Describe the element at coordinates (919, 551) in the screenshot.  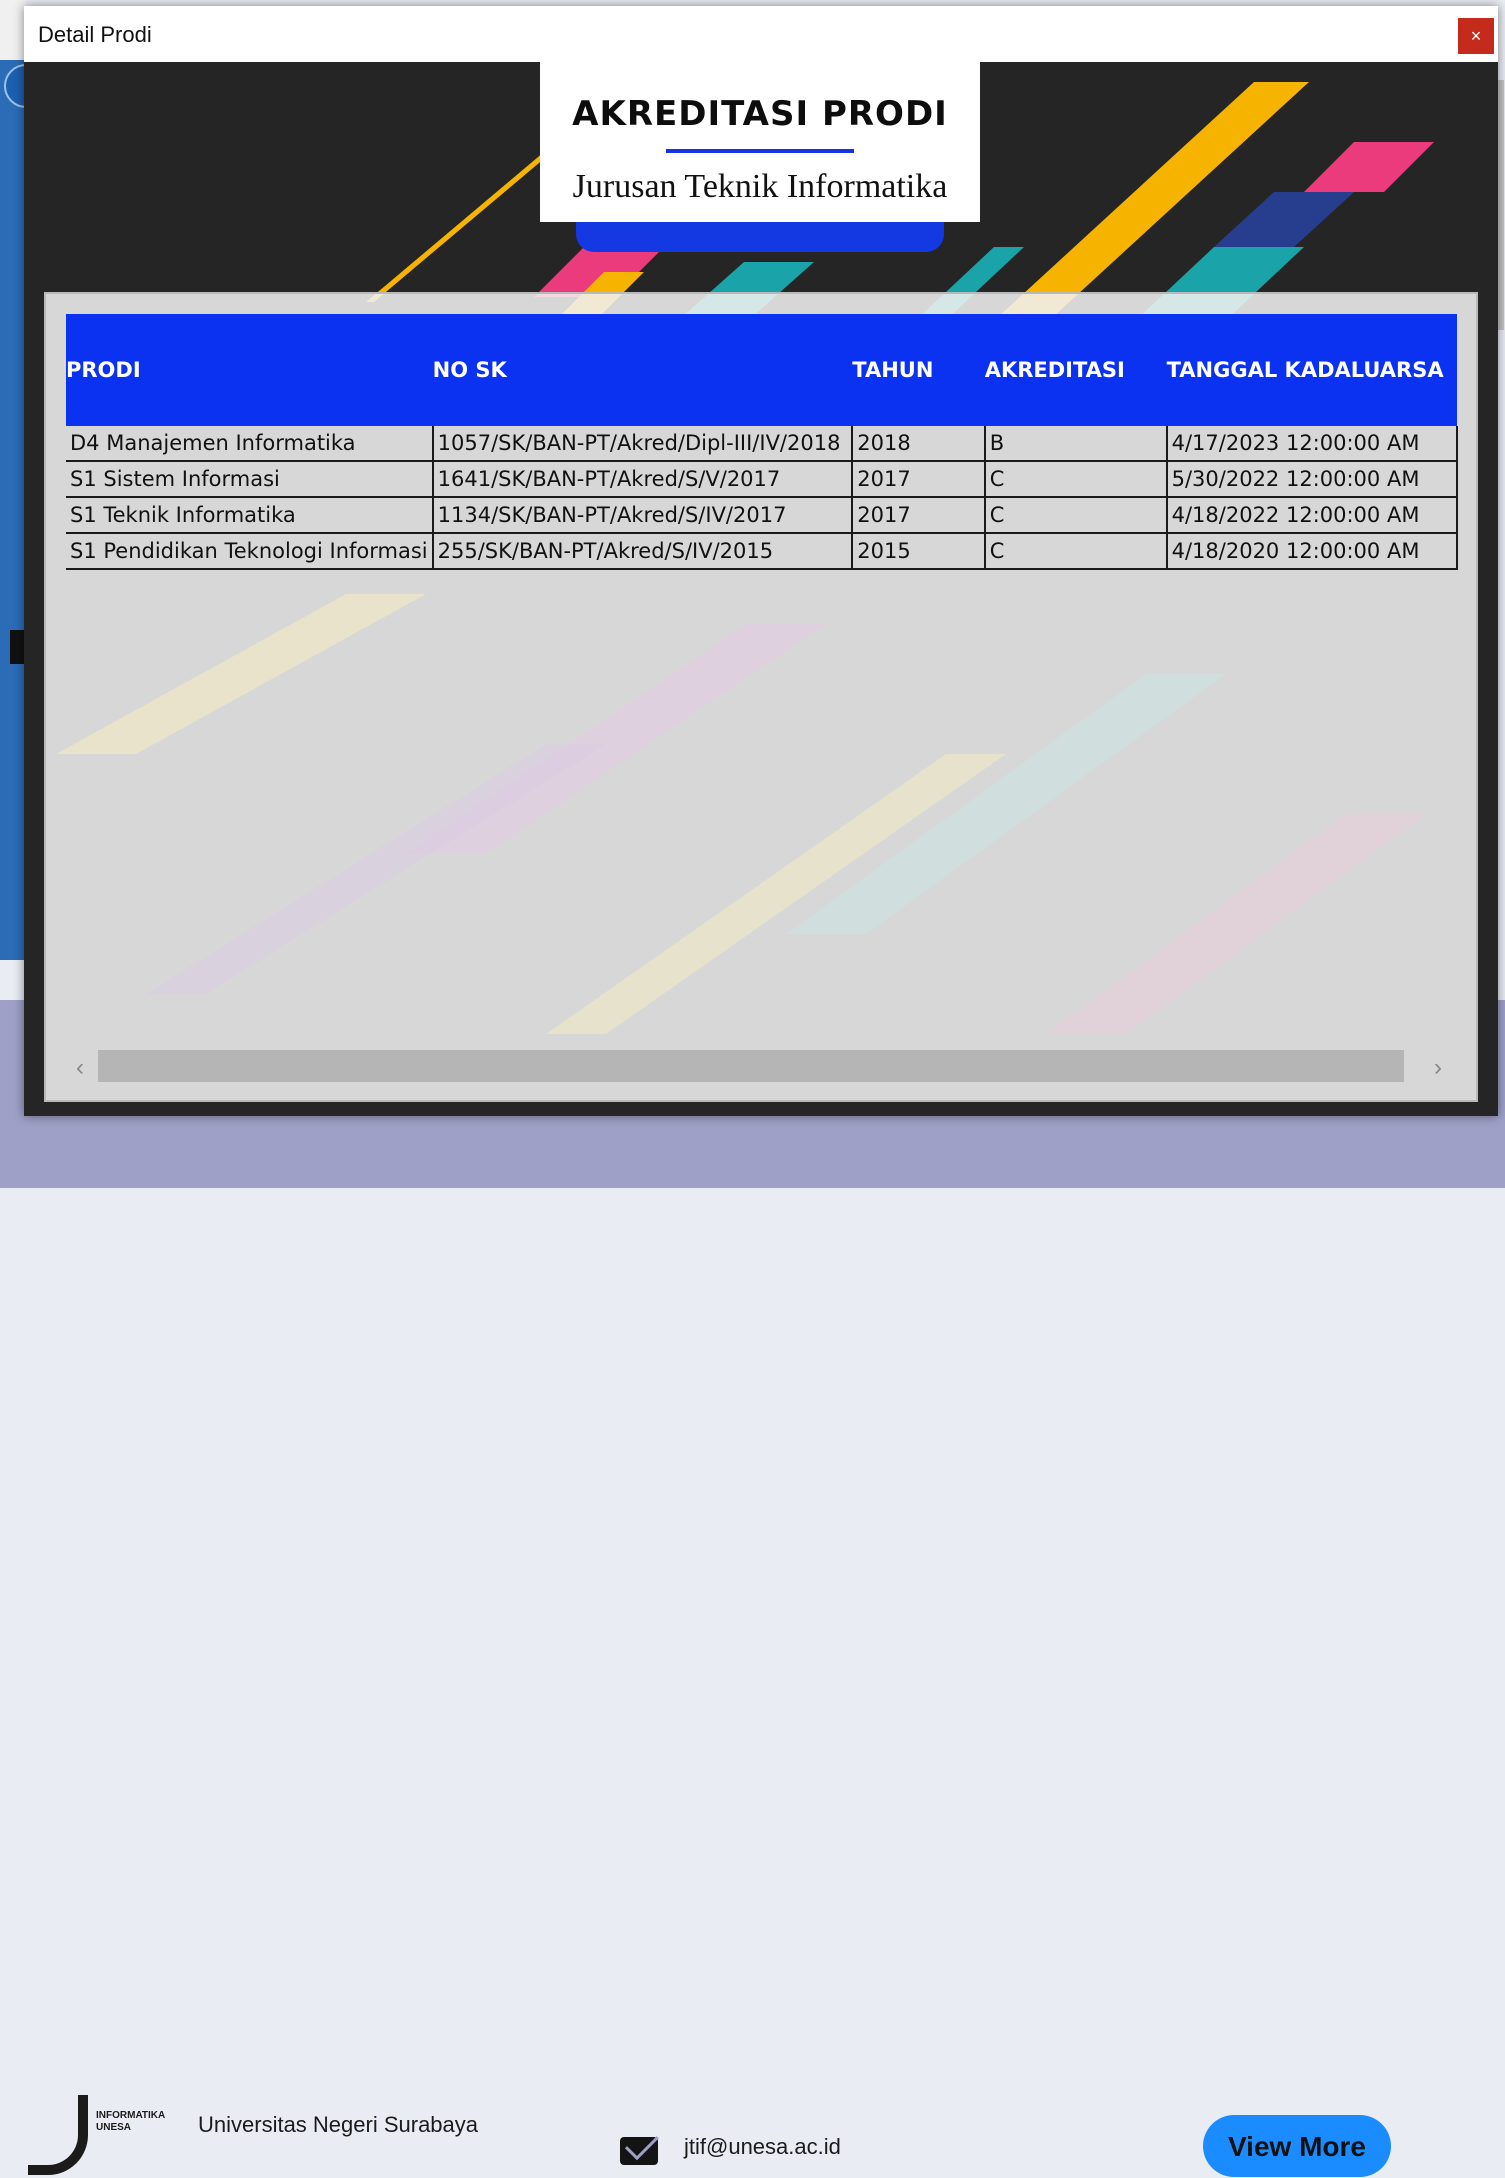
I see `cell-tahun: 2015` at that location.